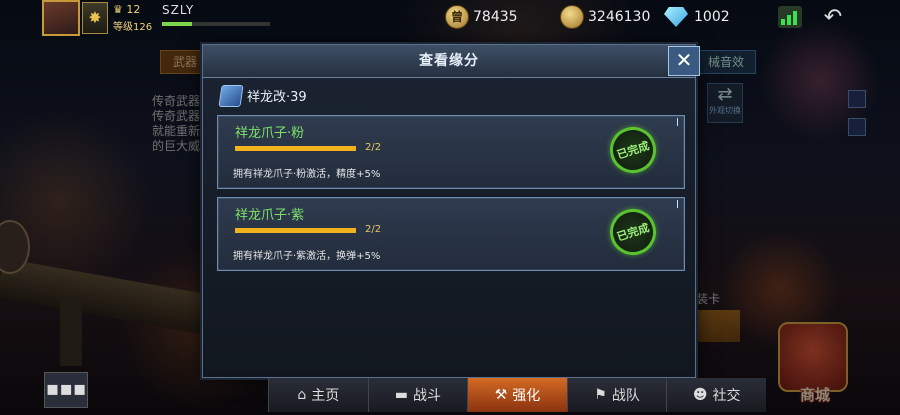 This screenshot has width=900, height=415. I want to click on diamond-icon, so click(676, 17).